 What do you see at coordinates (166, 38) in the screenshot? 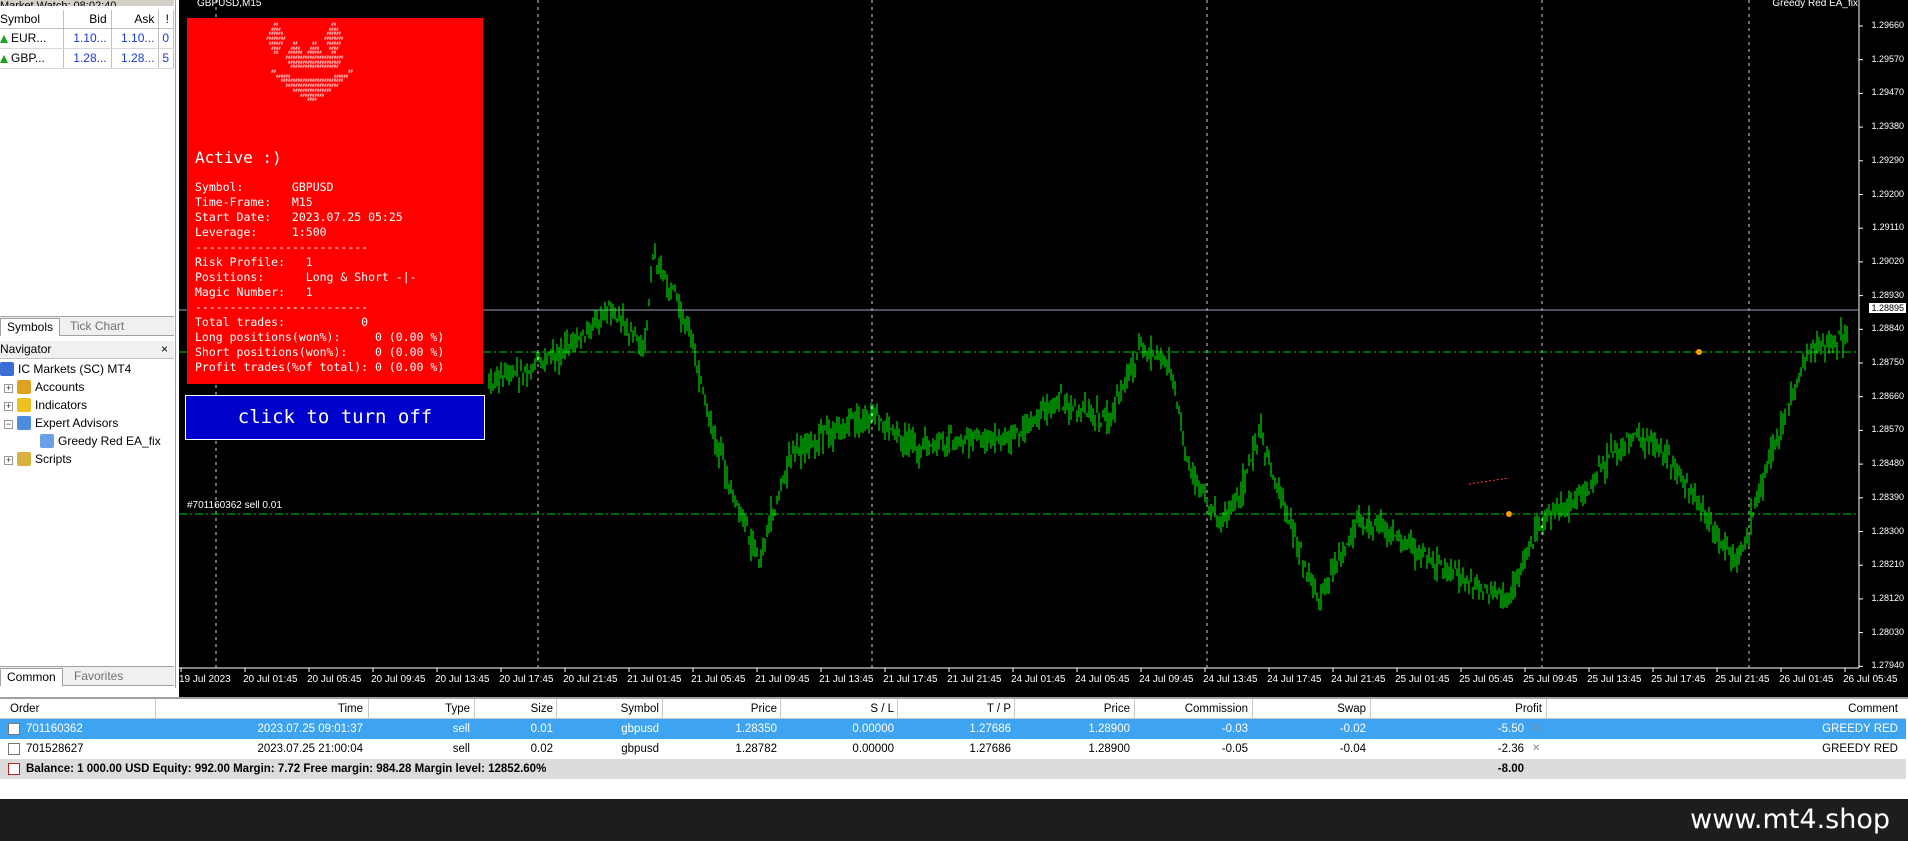
I see `spread-value: 0` at bounding box center [166, 38].